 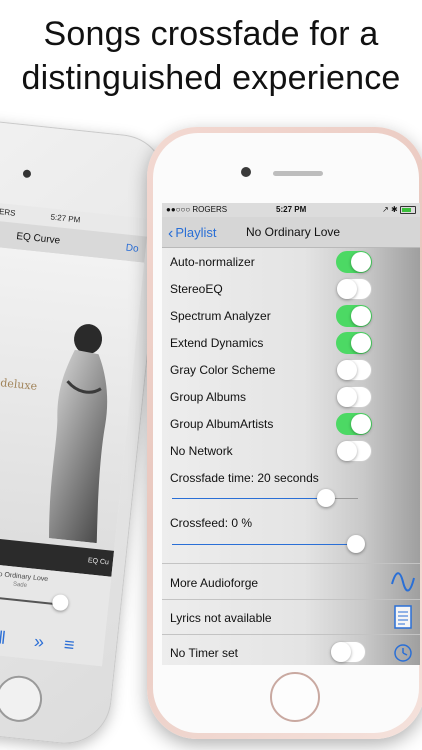 I want to click on crossfade-label: Crossfade time: 20 seconds, so click(x=244, y=478).